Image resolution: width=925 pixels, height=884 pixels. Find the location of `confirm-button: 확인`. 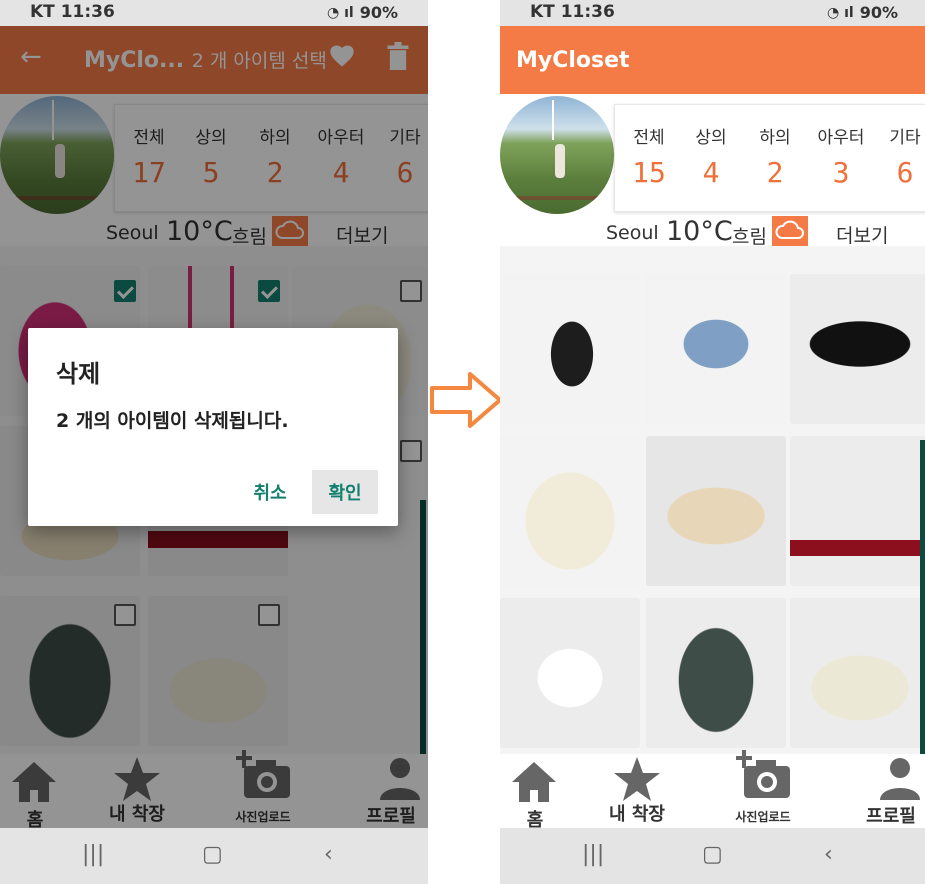

confirm-button: 확인 is located at coordinates (345, 492).